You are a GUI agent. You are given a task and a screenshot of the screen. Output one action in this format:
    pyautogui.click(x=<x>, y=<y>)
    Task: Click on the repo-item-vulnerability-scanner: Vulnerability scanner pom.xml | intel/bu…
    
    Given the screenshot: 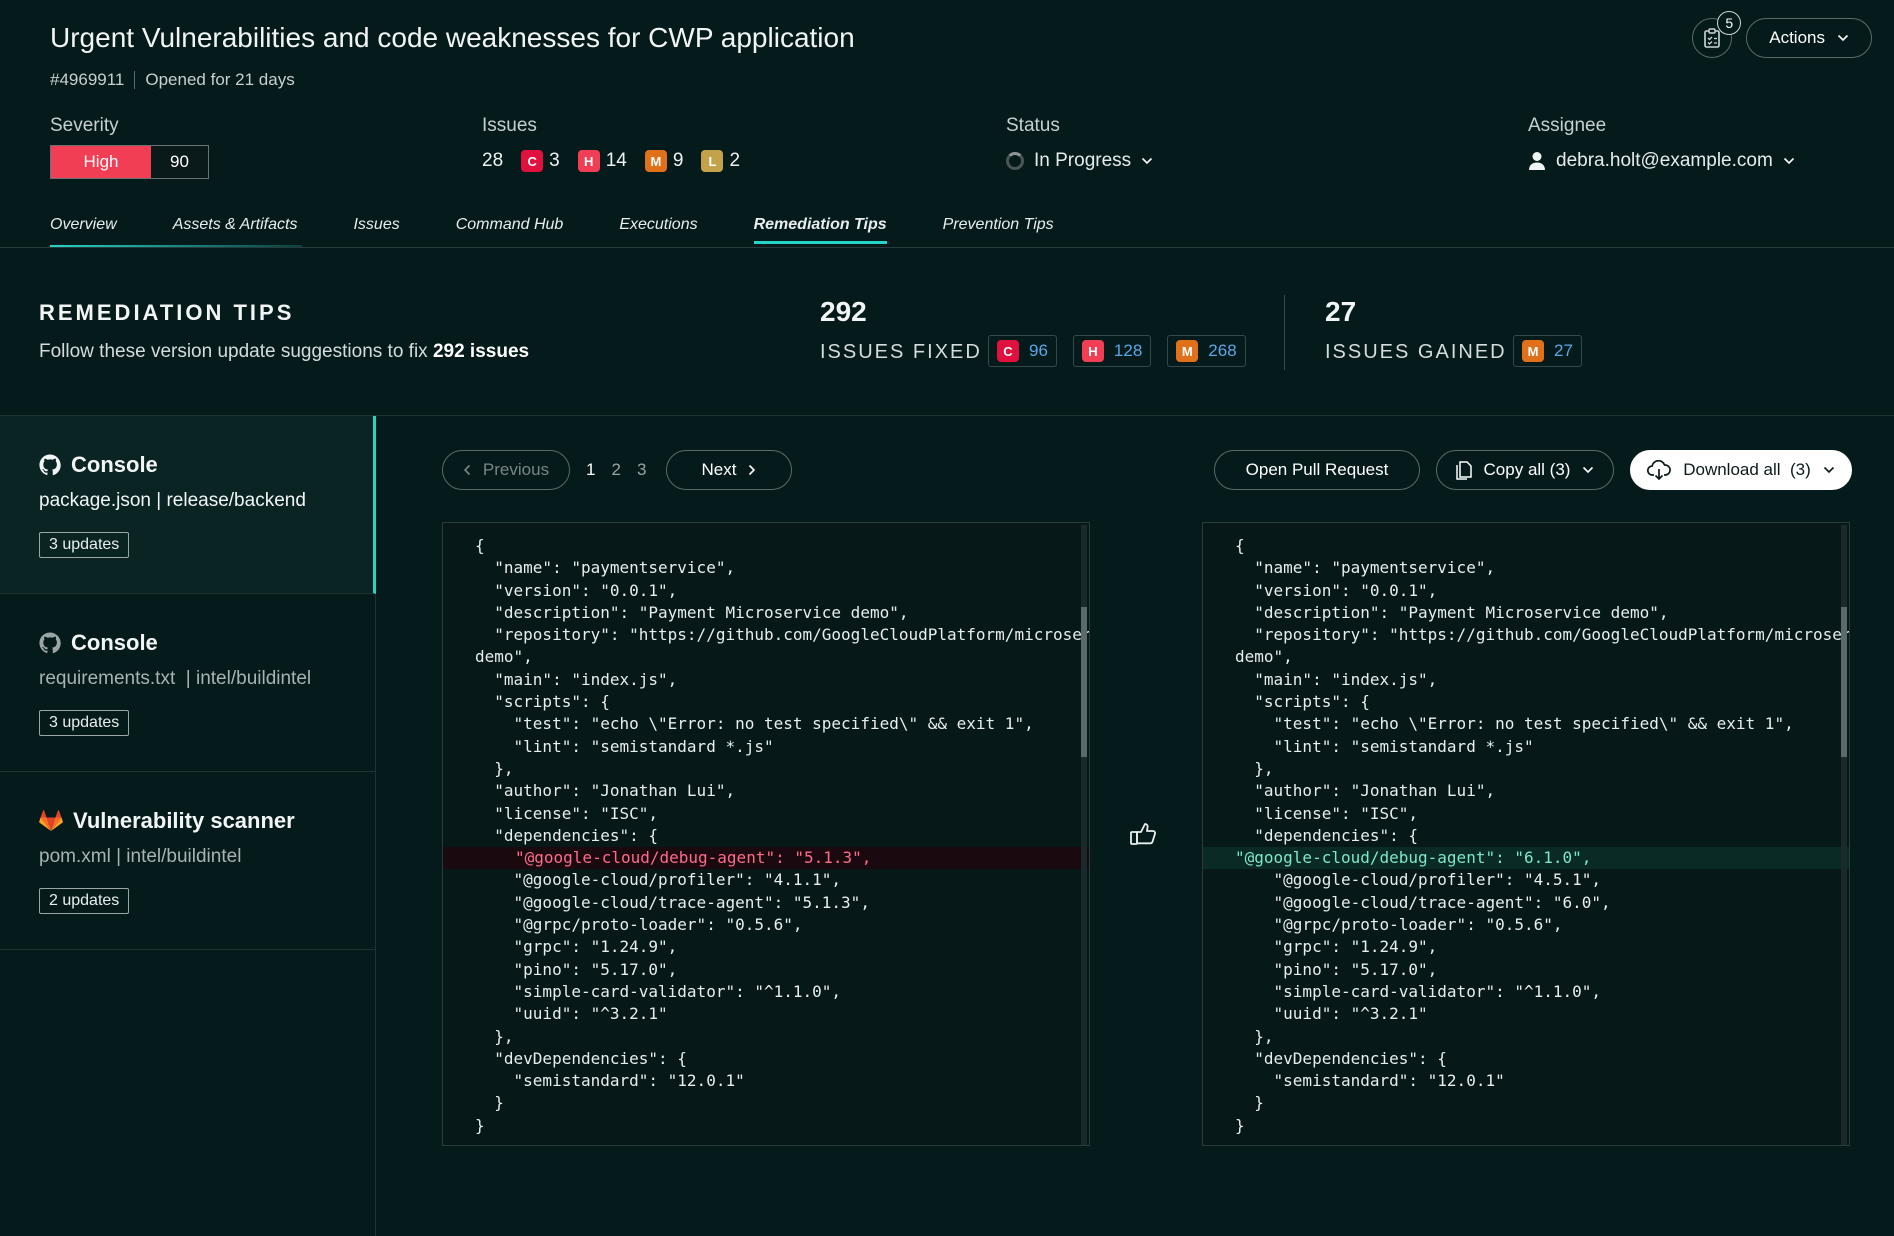 What is the action you would take?
    pyautogui.click(x=188, y=861)
    